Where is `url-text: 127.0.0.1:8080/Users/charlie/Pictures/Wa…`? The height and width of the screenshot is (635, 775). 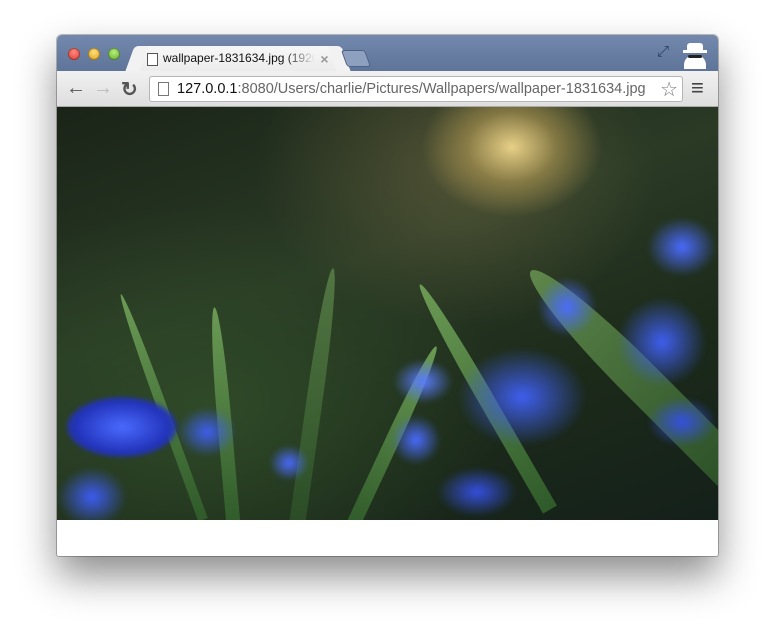
url-text: 127.0.0.1:8080/Users/charlie/Pictures/Wa… is located at coordinates (411, 89).